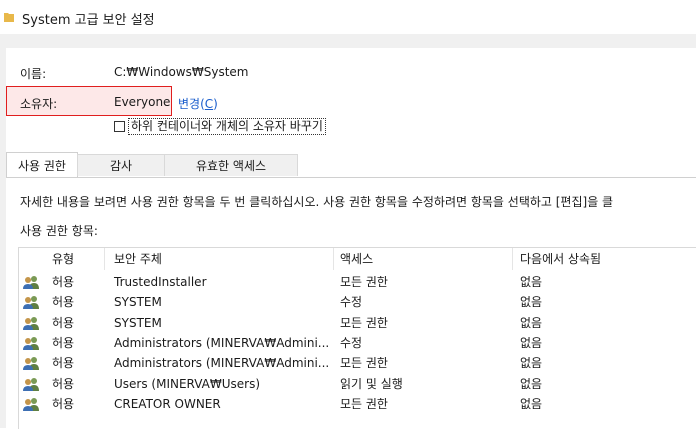 This screenshot has width=696, height=429. I want to click on window-title: System 고급 보안 설정, so click(88, 20).